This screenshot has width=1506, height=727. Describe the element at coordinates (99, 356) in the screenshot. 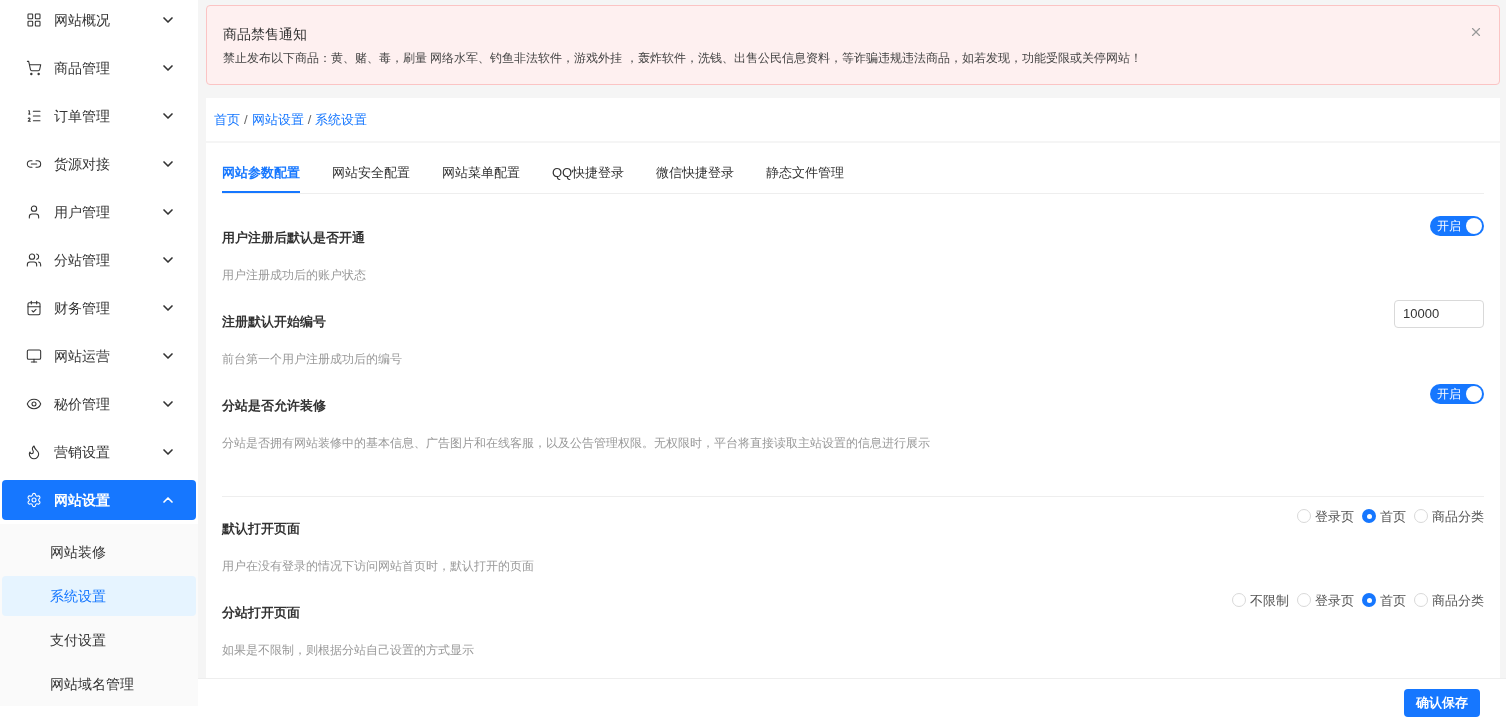

I see `sidebar-item: 网站运营` at that location.